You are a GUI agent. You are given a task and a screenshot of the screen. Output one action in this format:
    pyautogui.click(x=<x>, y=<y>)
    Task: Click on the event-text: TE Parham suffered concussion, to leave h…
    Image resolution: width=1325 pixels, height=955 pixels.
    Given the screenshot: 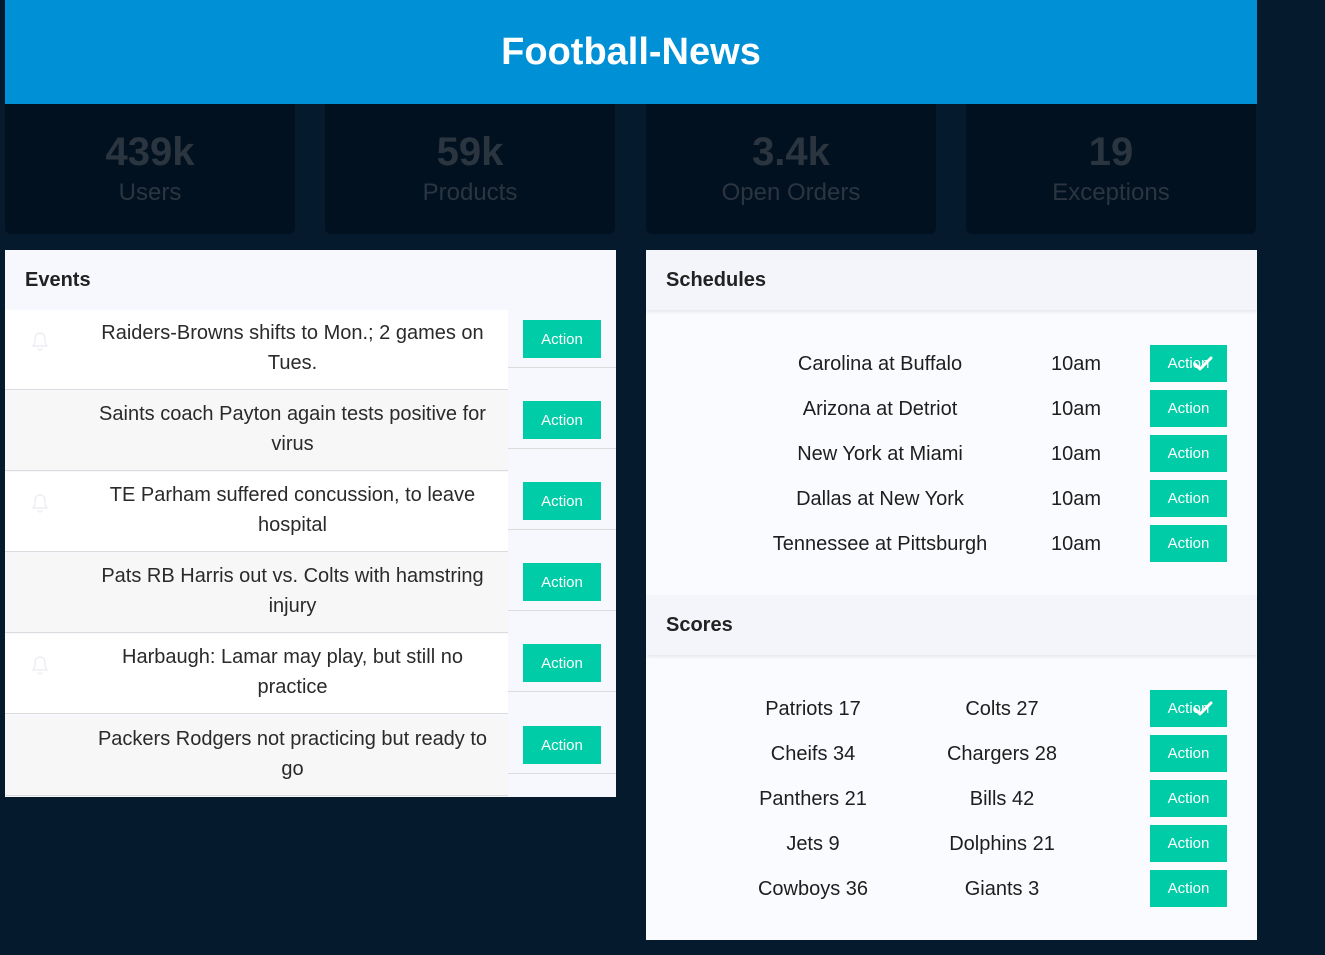 What is the action you would take?
    pyautogui.click(x=292, y=510)
    